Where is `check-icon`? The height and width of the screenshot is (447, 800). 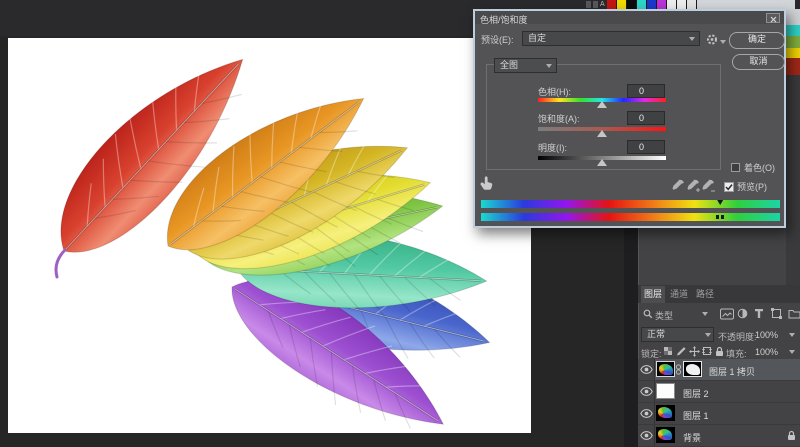
check-icon is located at coordinates (729, 187).